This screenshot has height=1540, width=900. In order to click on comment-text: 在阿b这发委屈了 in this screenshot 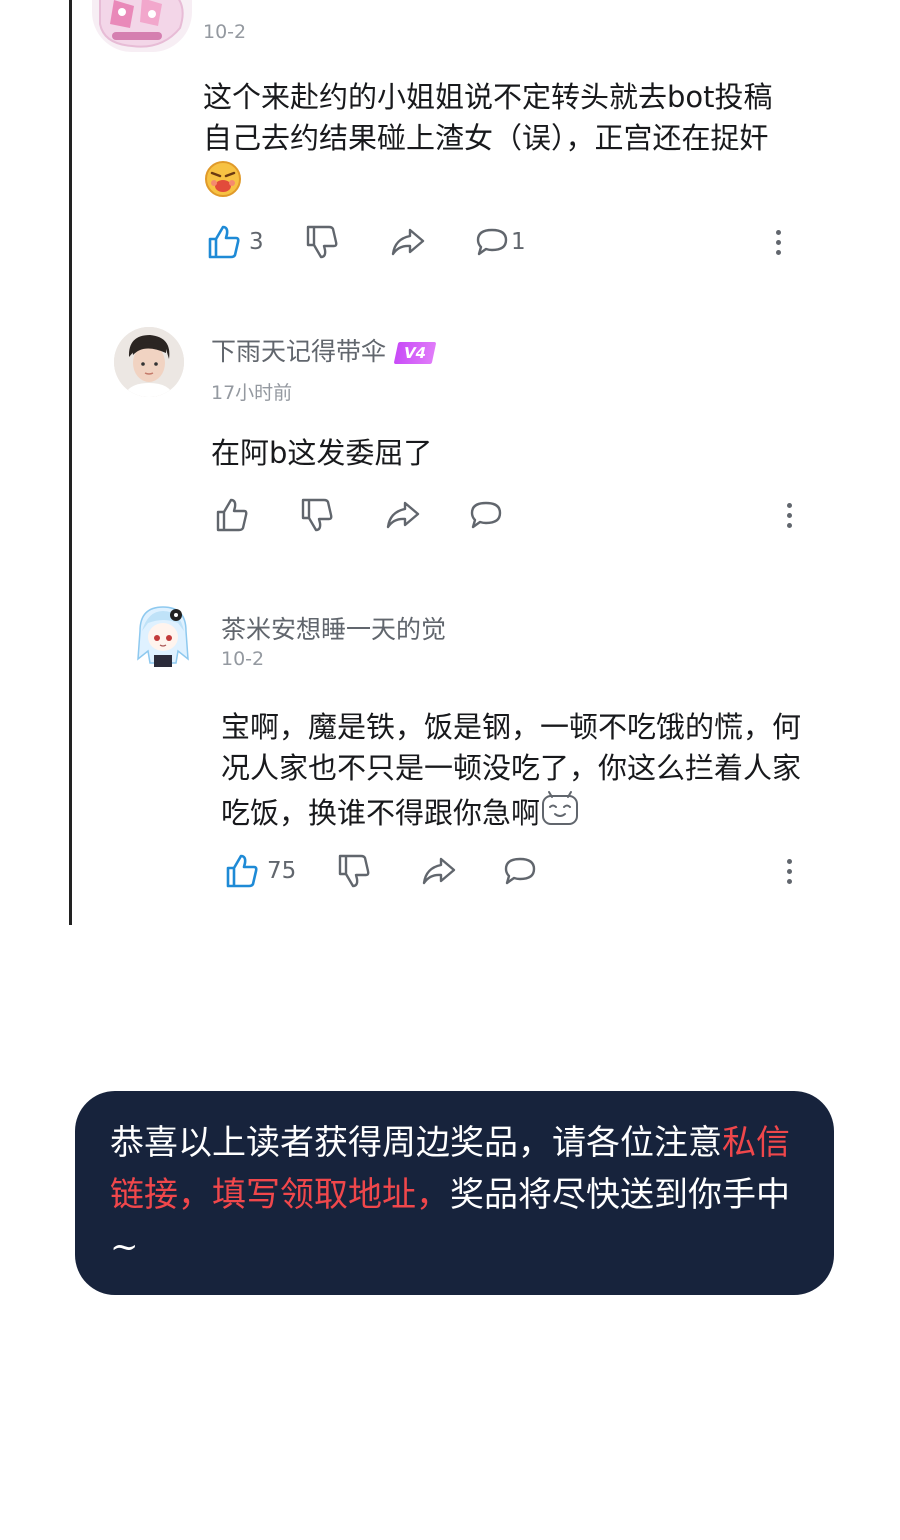, I will do `click(322, 453)`.